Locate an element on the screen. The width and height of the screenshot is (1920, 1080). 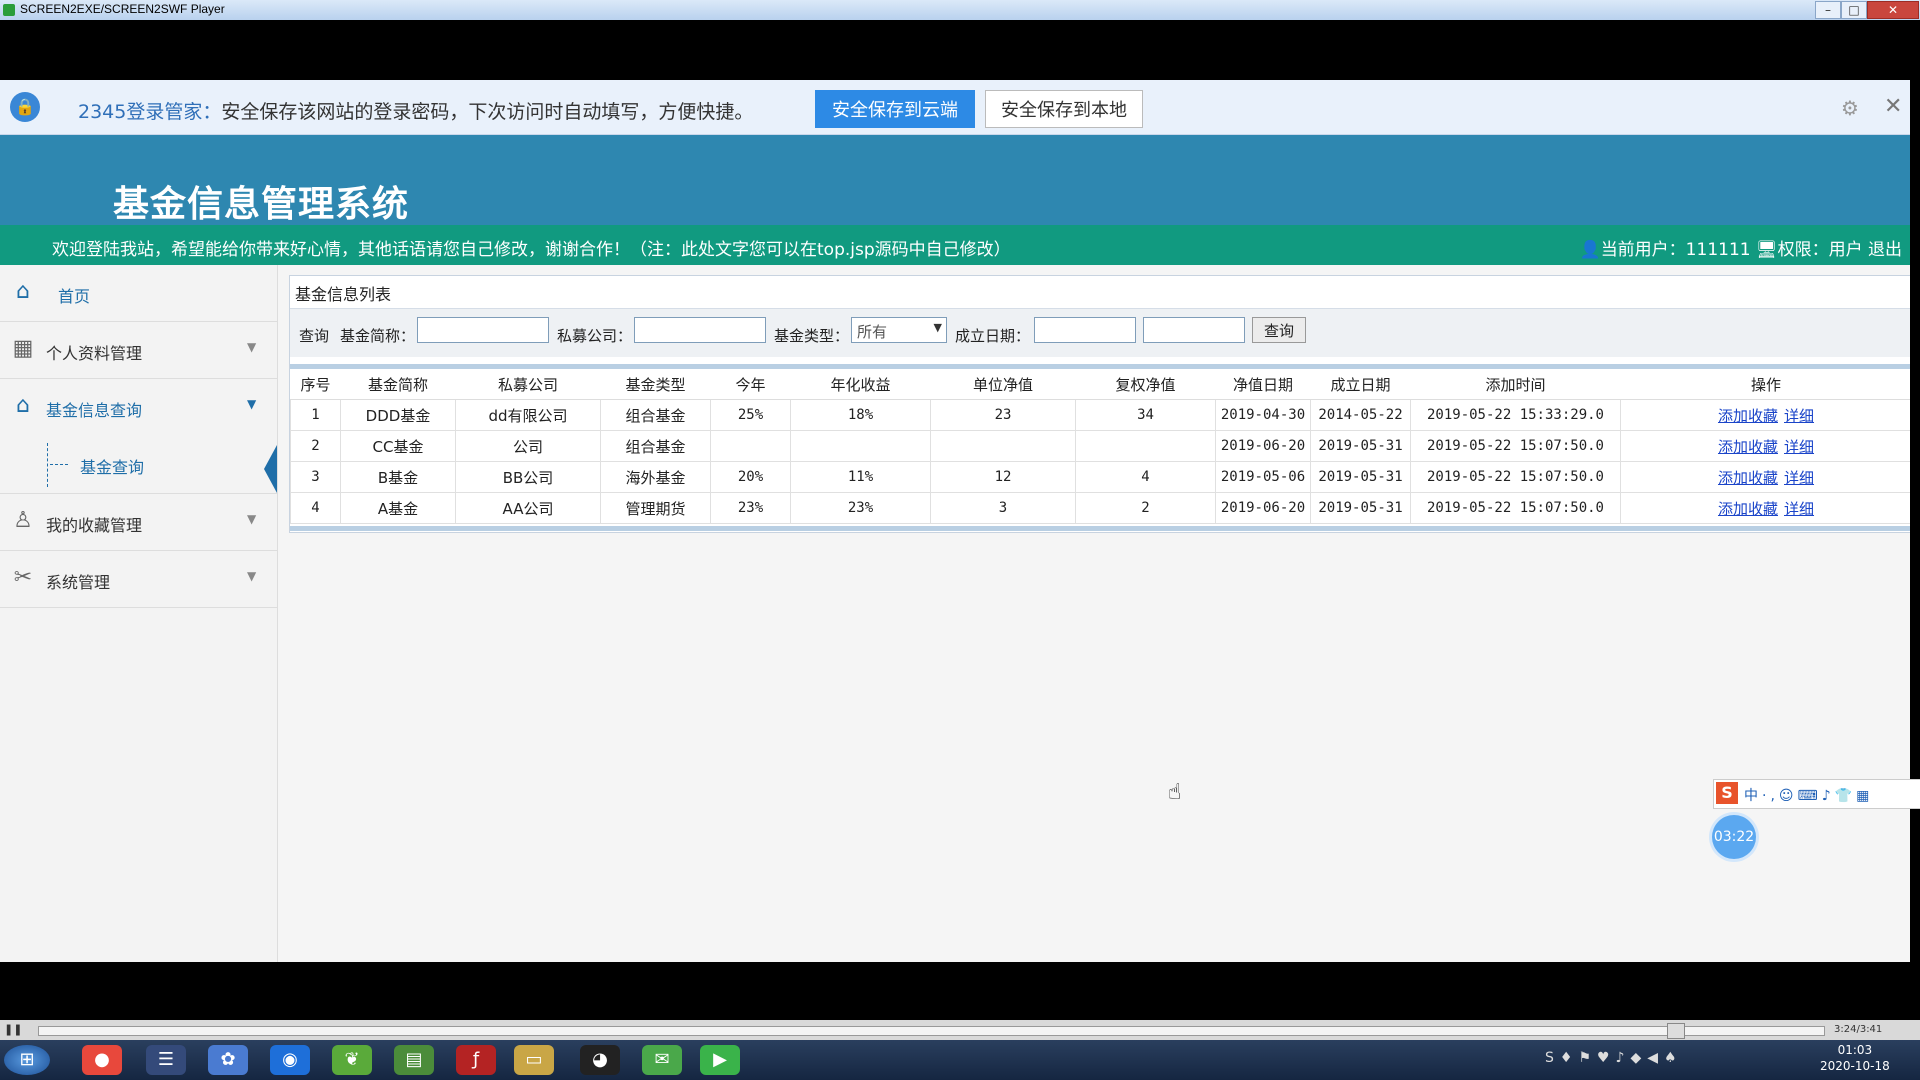
home-icon: ⌂ is located at coordinates (23, 405).